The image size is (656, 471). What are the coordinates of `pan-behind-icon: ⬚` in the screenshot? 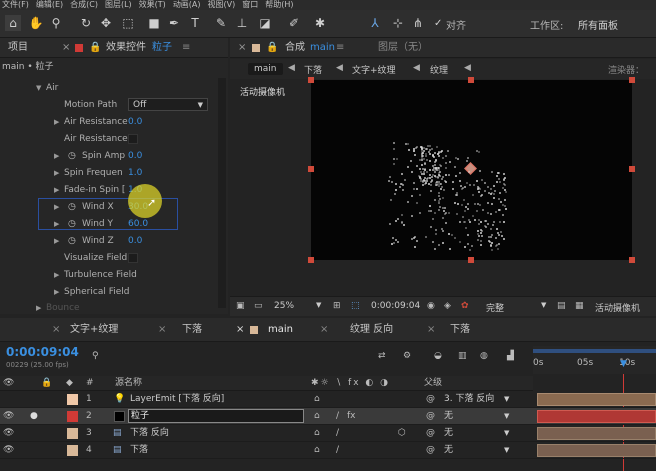 It's located at (128, 23).